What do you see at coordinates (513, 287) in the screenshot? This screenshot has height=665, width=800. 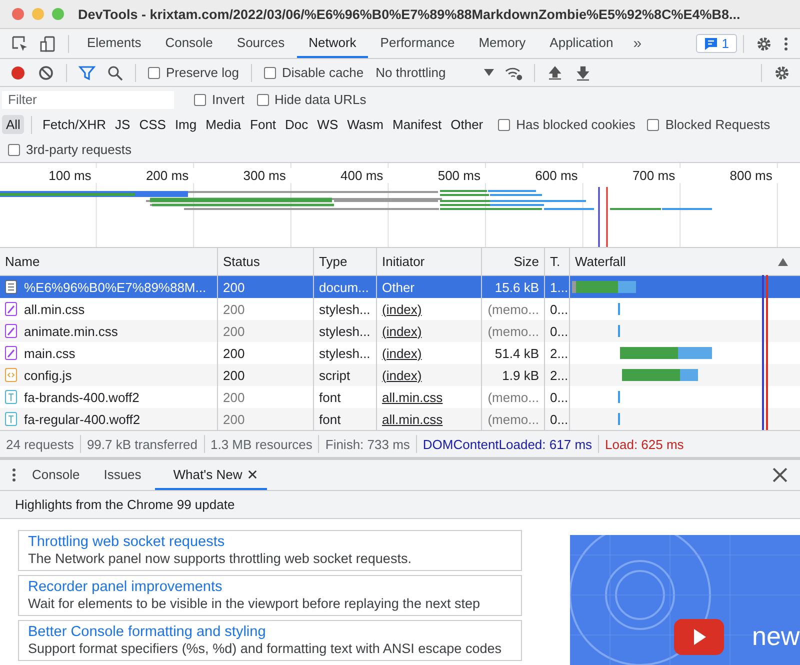 I see `size-cell: 15.6 kB` at bounding box center [513, 287].